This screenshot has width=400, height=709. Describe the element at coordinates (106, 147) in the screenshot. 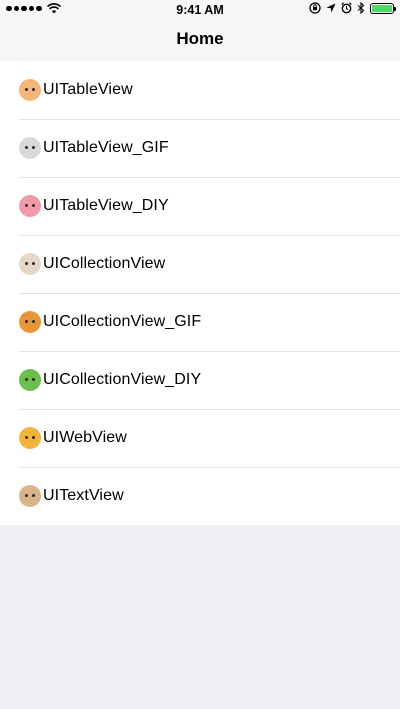

I see `list-item-label: UITableView_GIF` at that location.